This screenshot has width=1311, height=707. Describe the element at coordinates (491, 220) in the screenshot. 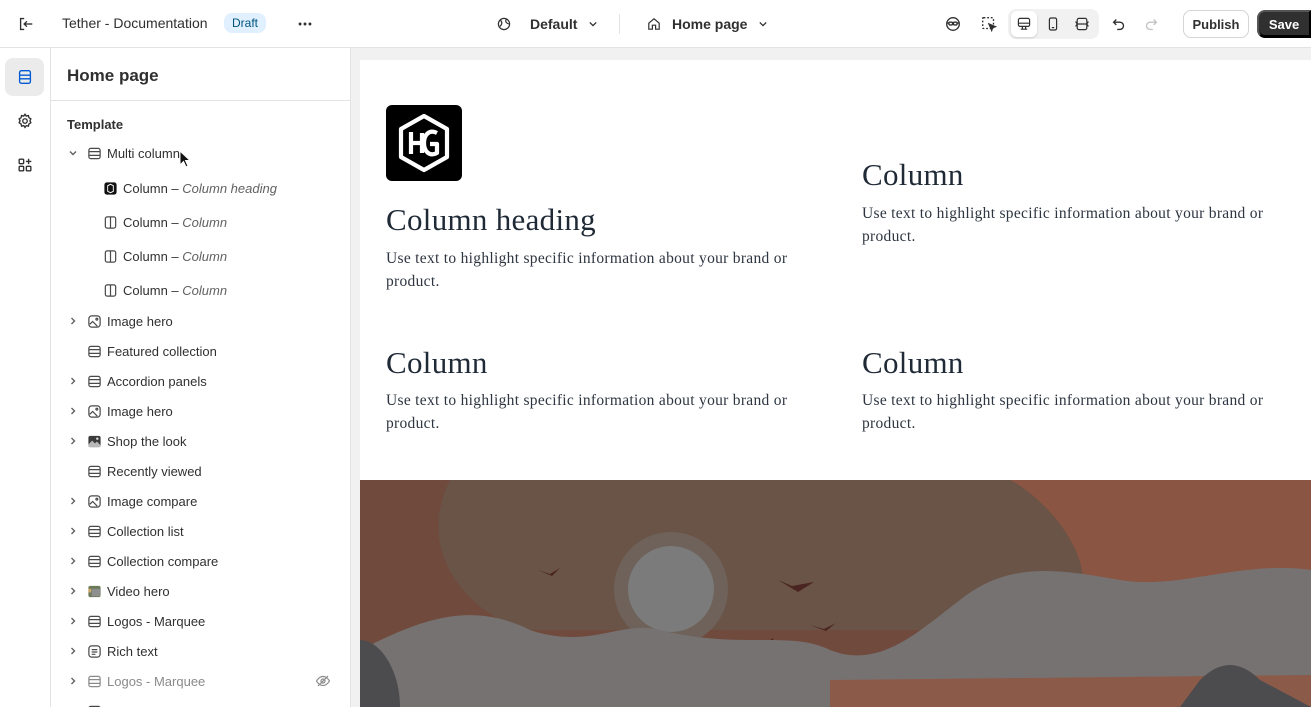

I see `column-heading: Column heading` at that location.